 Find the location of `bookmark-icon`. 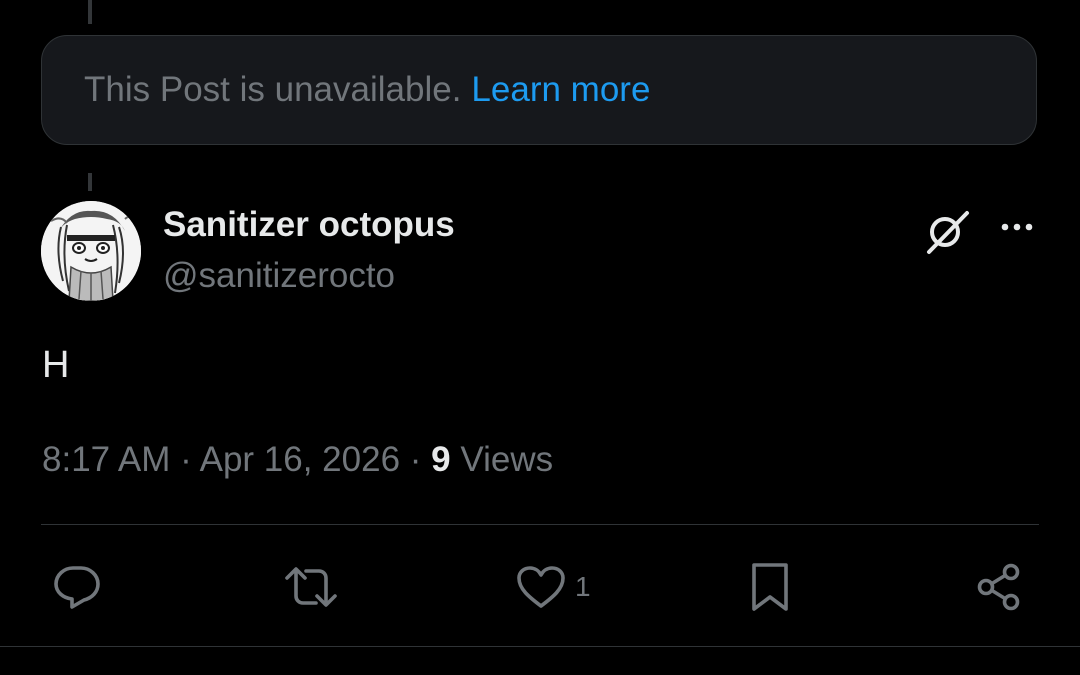

bookmark-icon is located at coordinates (770, 587).